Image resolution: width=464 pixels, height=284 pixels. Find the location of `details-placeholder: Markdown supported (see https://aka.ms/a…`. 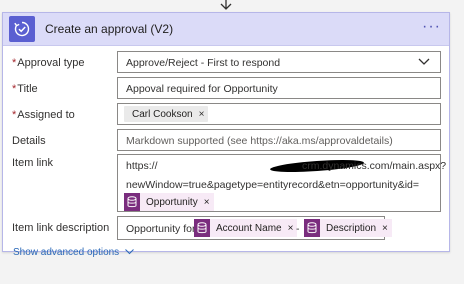

details-placeholder: Markdown supported (see https://aka.ms/a… is located at coordinates (259, 141).